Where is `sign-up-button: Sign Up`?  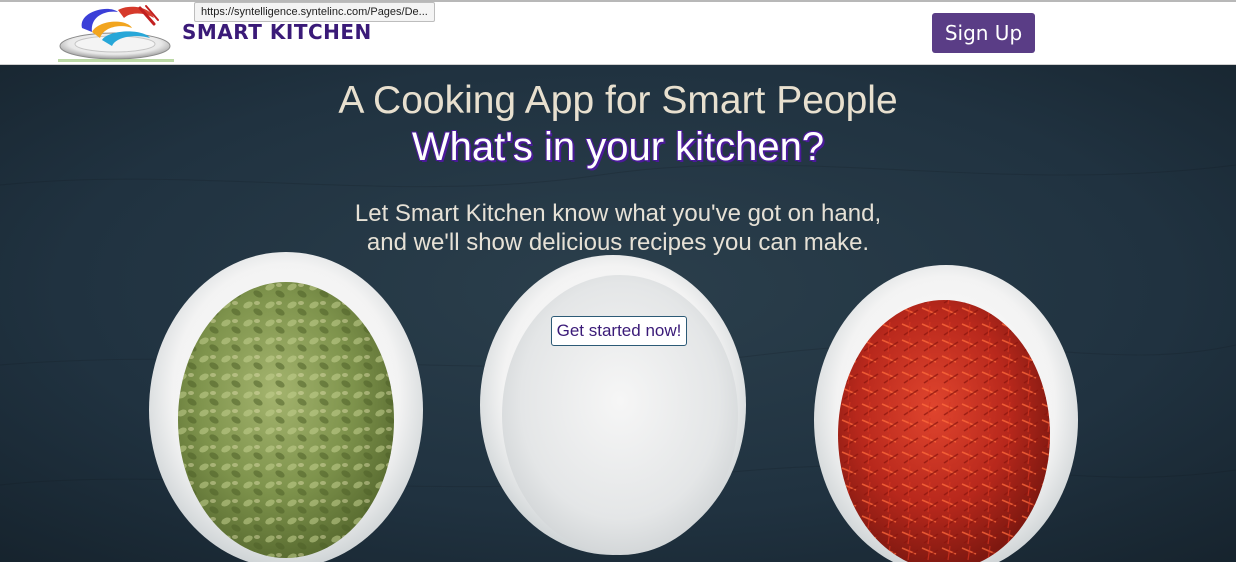
sign-up-button: Sign Up is located at coordinates (983, 33).